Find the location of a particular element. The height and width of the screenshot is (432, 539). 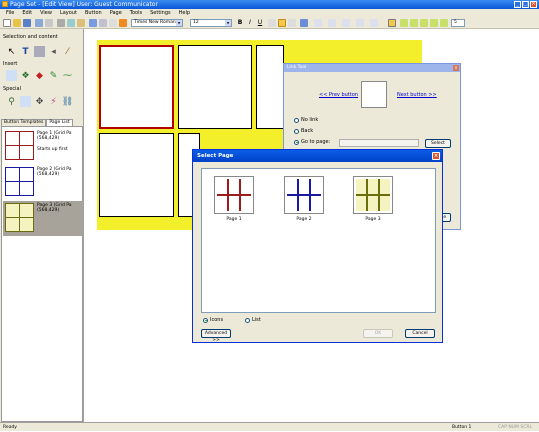

ok-button: OK is located at coordinates (378, 333).